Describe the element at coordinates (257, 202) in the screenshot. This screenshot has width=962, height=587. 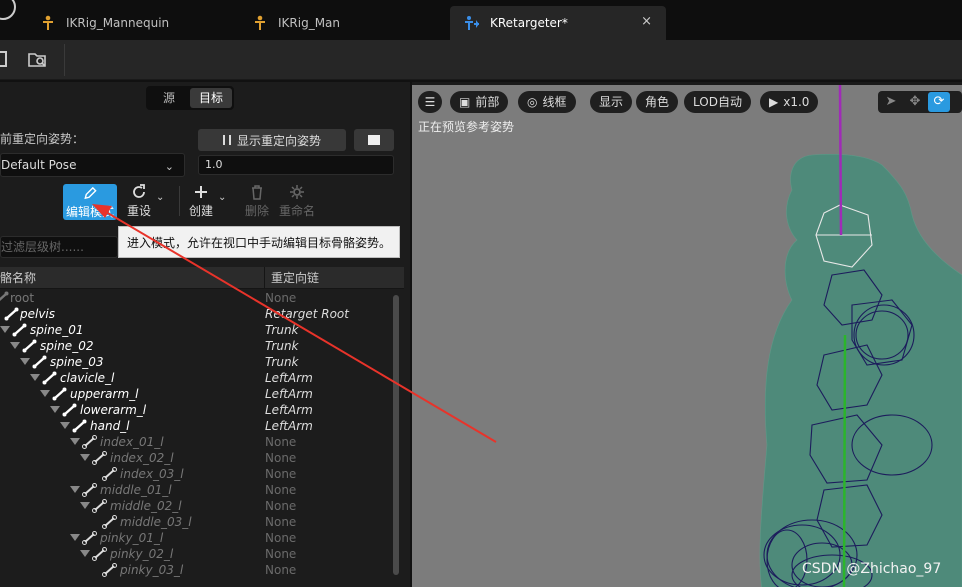
I see `delete-button: 删除` at that location.